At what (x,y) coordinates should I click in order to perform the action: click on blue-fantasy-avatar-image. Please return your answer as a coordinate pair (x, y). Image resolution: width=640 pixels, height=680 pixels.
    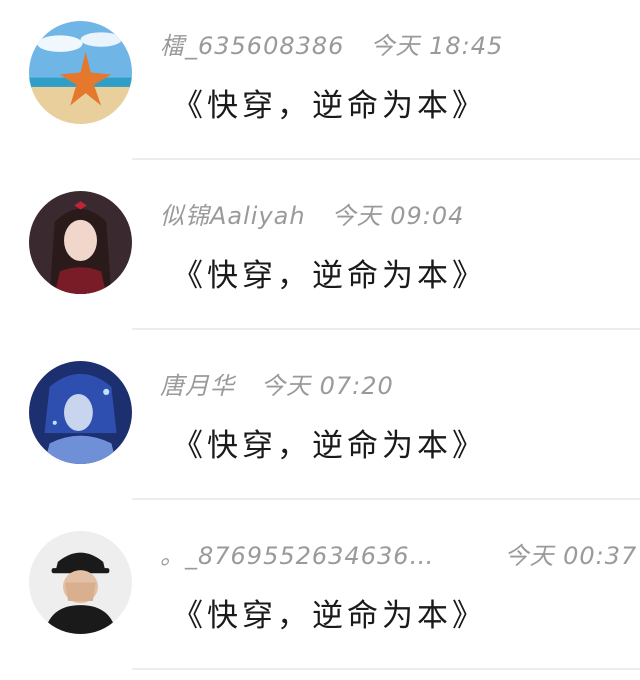
    Looking at the image, I should click on (80, 412).